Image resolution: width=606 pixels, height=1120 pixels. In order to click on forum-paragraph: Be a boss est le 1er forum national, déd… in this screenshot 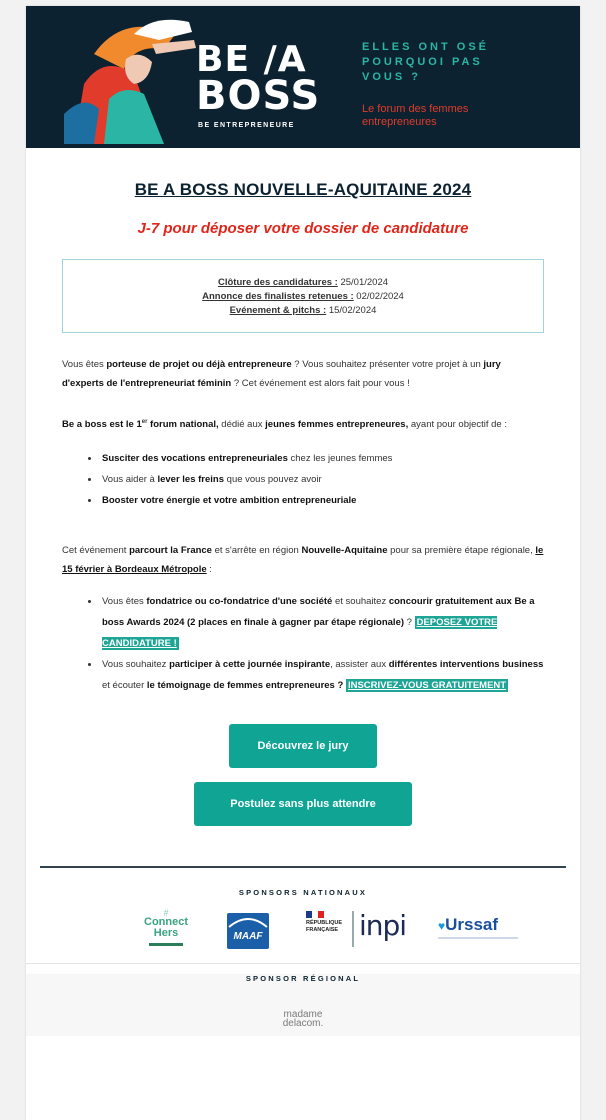, I will do `click(303, 423)`.